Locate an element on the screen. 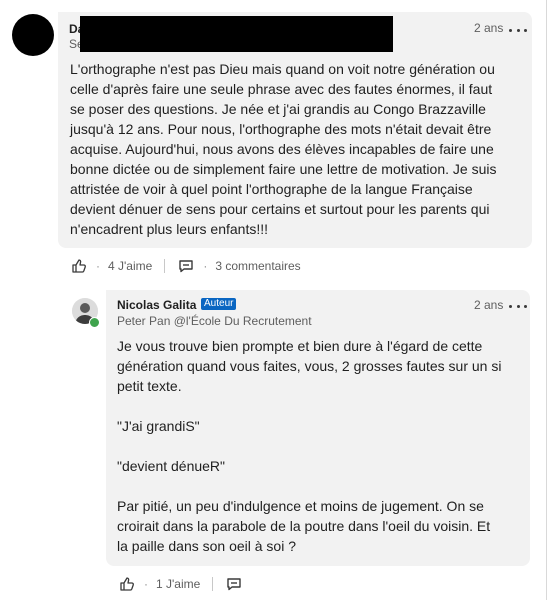 This screenshot has width=559, height=600. online-status-icon is located at coordinates (94, 322).